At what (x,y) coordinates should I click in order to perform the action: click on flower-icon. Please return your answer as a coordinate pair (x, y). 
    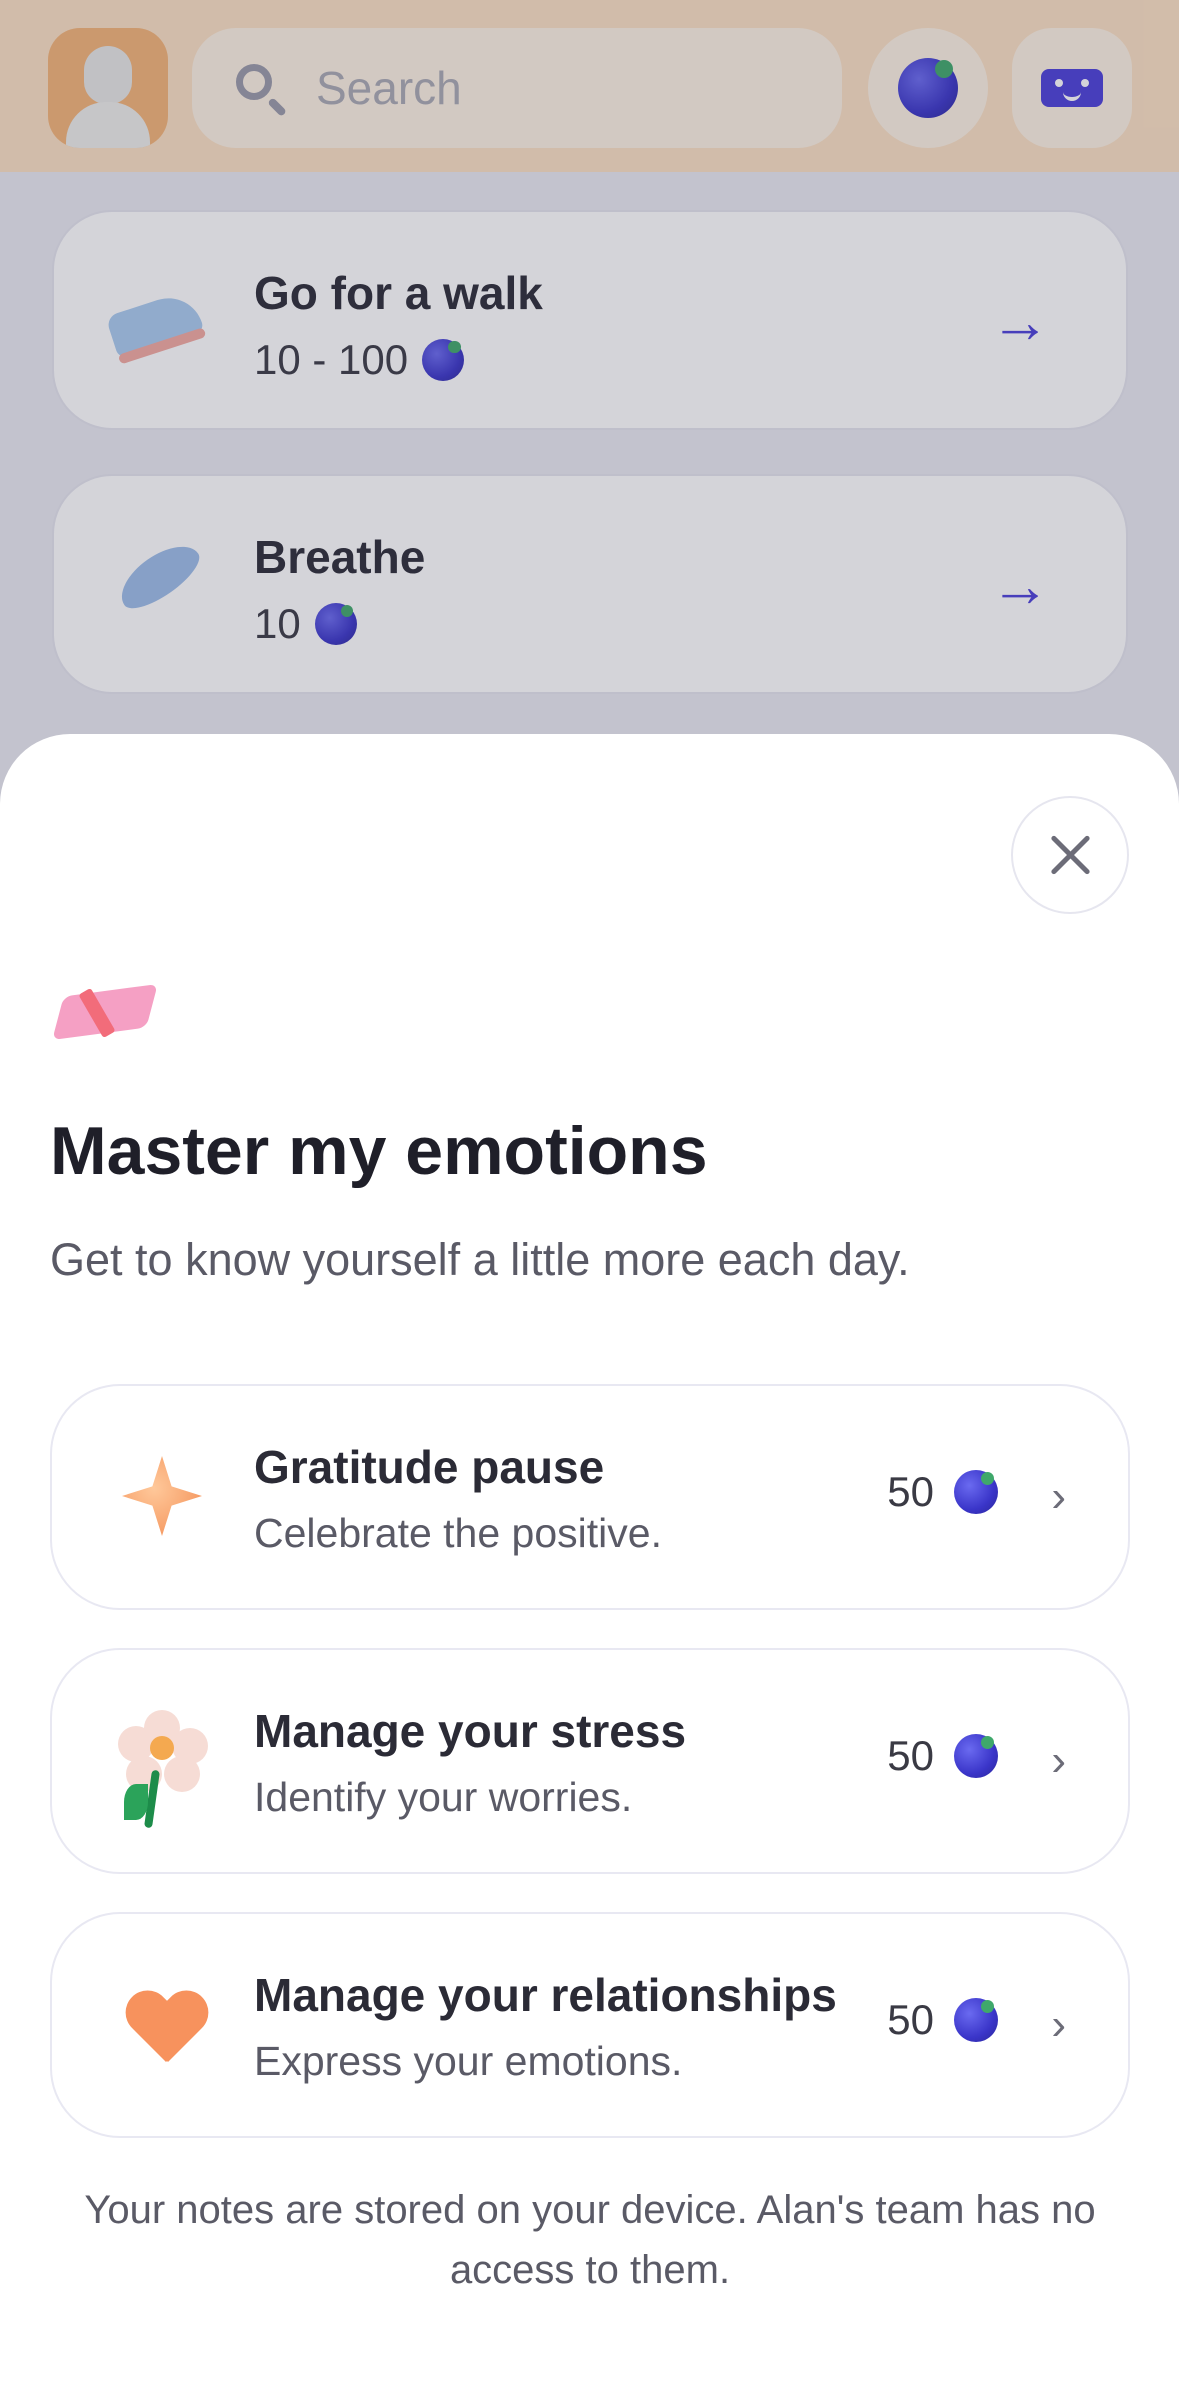
    Looking at the image, I should click on (162, 1769).